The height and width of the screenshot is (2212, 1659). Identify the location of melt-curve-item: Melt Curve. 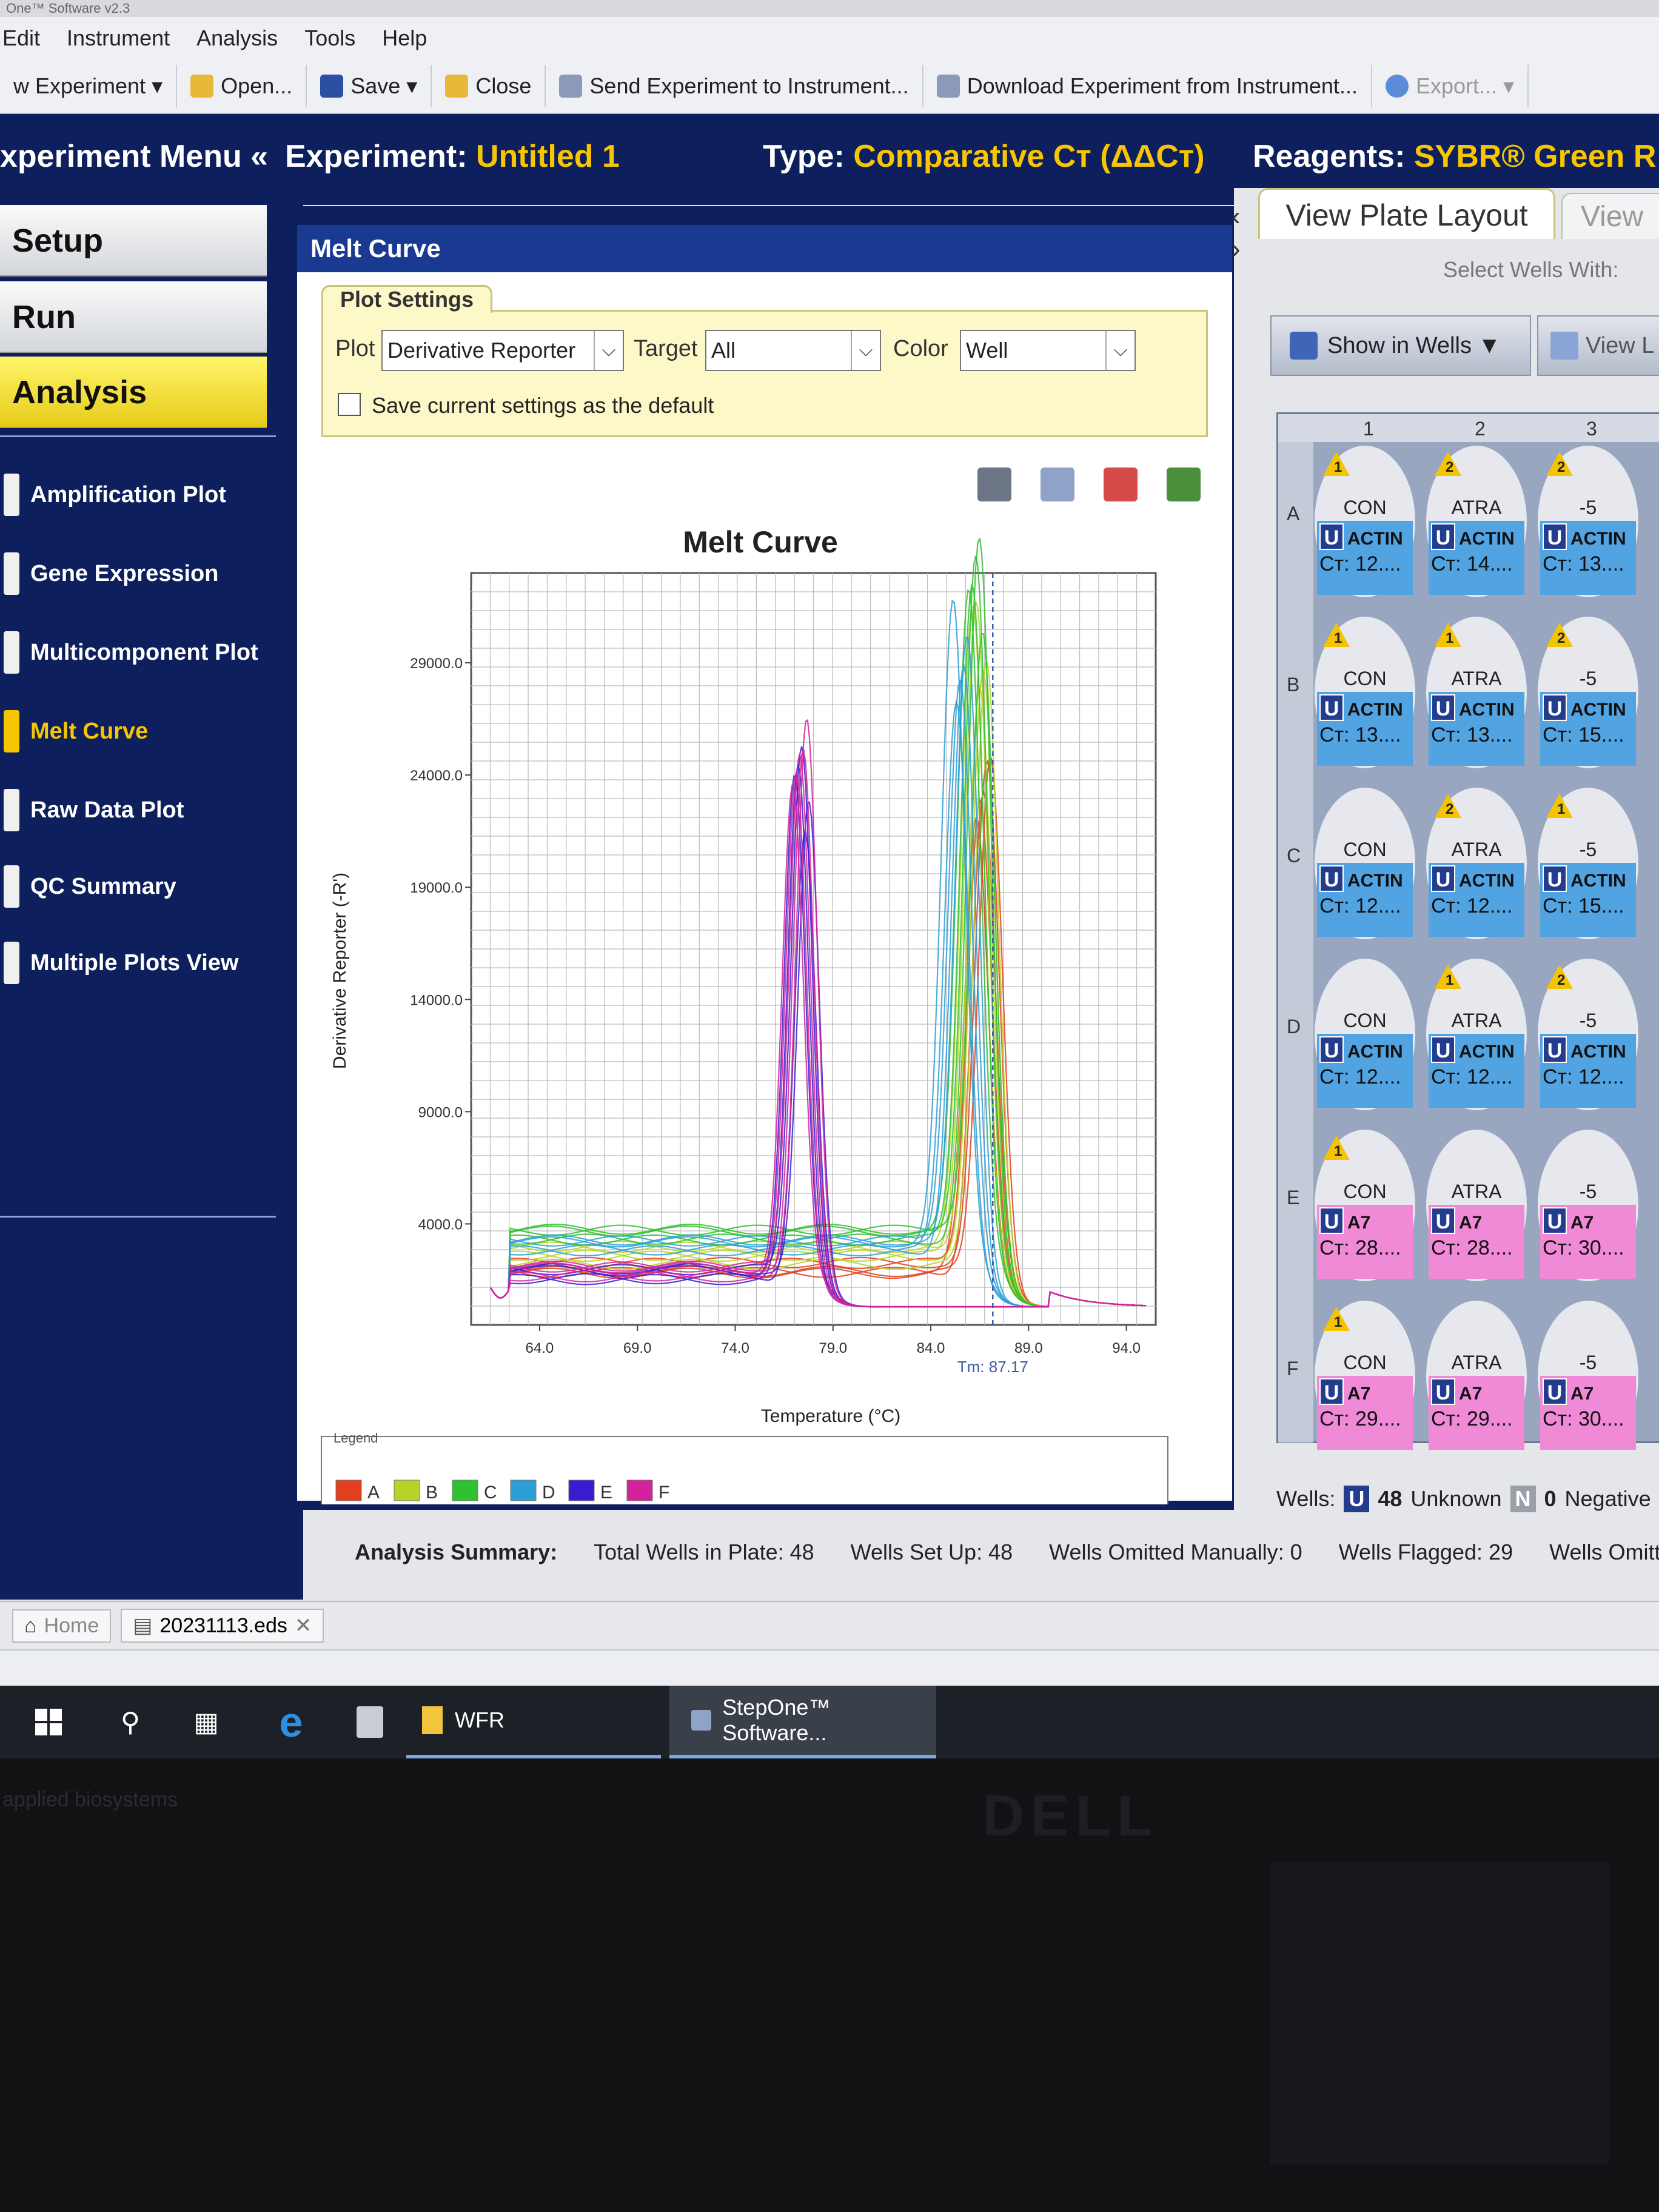
(145, 731).